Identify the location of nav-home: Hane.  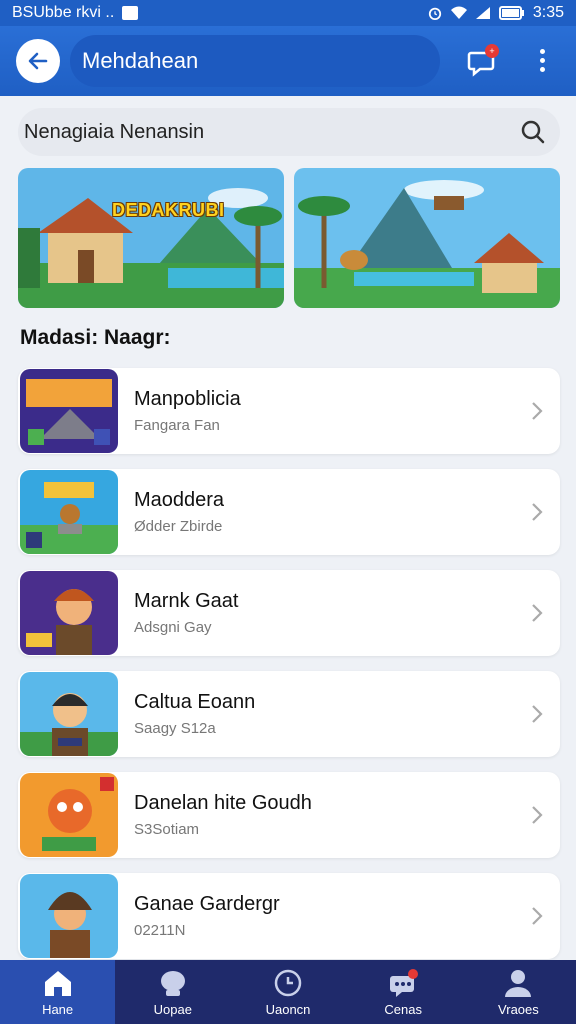
(58, 992).